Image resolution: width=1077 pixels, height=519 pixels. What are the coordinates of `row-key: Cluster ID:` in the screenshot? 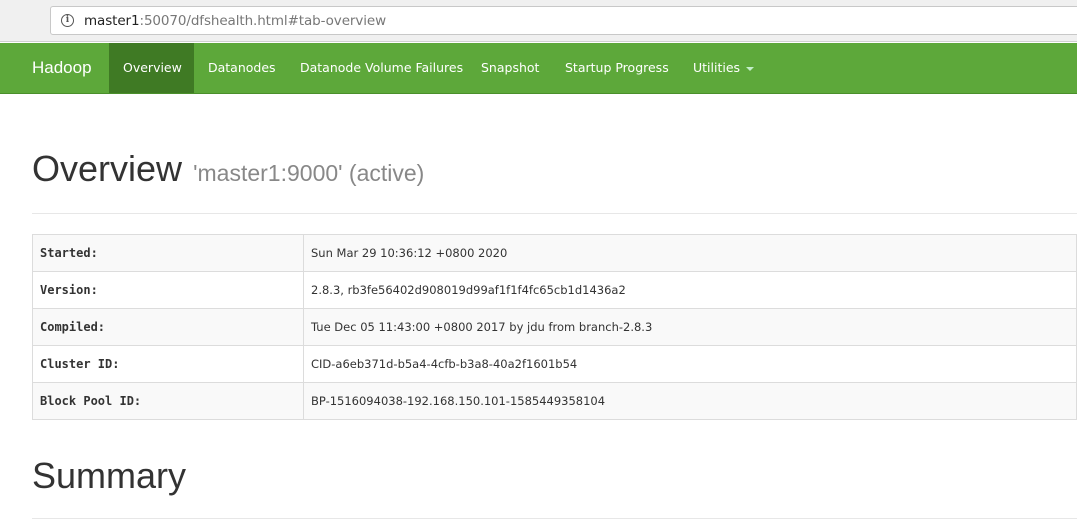 It's located at (168, 364).